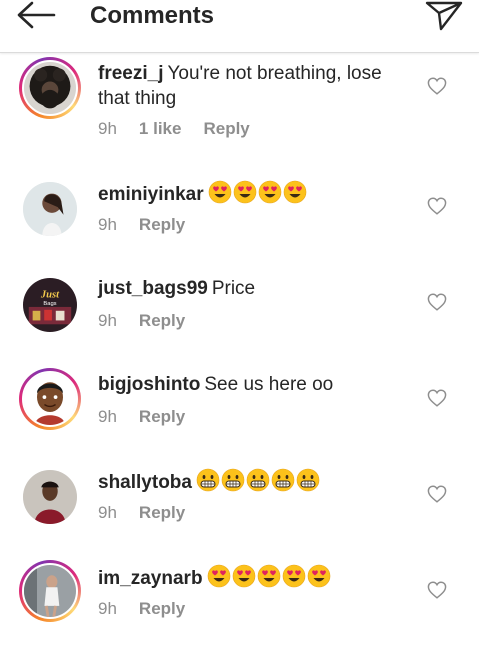 Image resolution: width=479 pixels, height=653 pixels. Describe the element at coordinates (239, 209) in the screenshot. I see `comment-item: eminiyinkar 9h Reply` at that location.